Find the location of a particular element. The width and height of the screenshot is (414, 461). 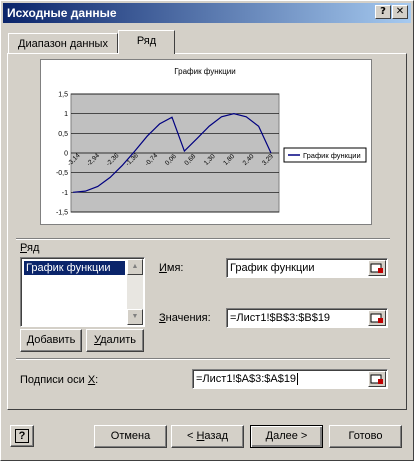

x-axis-labels-field: =Лист1!$A$3:$A$19 is located at coordinates (290, 379).